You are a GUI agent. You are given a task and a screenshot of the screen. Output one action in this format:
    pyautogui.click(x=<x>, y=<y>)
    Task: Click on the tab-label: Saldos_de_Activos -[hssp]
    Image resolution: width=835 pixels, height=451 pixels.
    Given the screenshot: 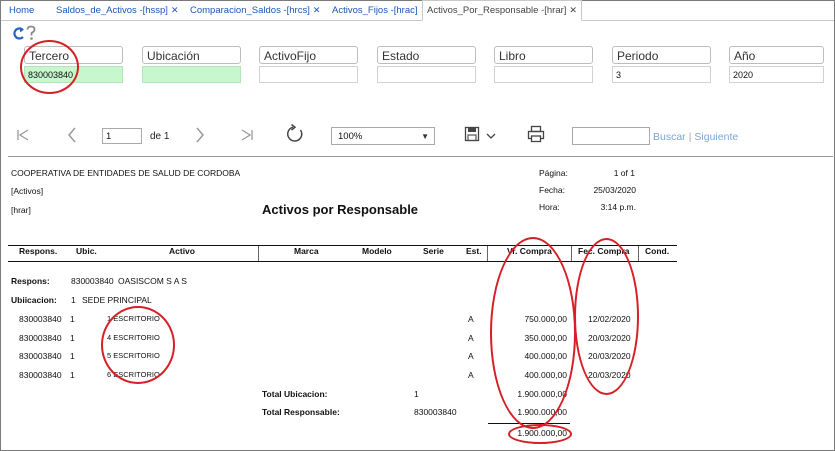 What is the action you would take?
    pyautogui.click(x=112, y=10)
    